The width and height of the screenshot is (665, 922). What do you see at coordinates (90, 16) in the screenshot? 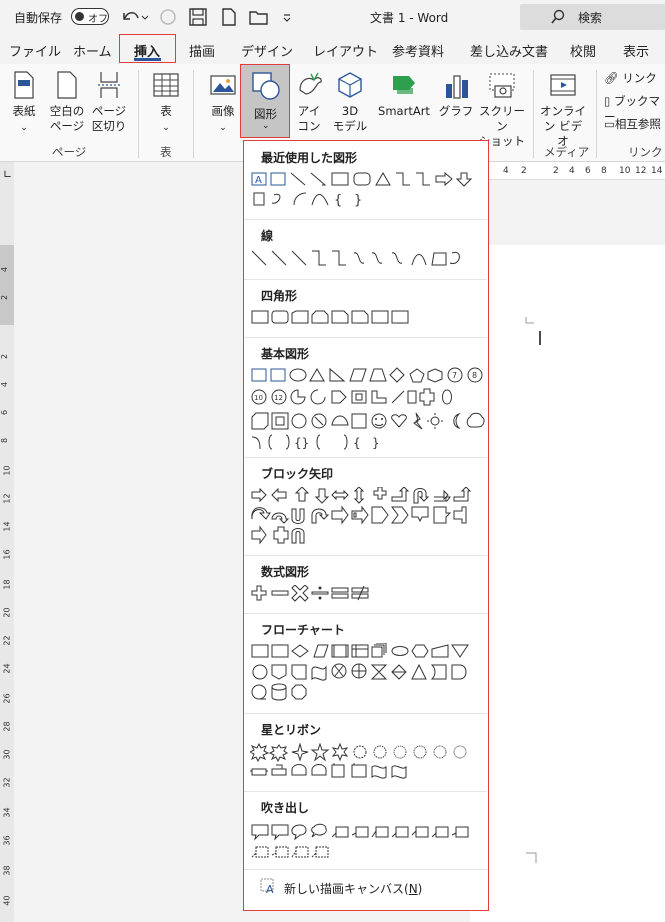
I see `autosave-toggle: オフ` at bounding box center [90, 16].